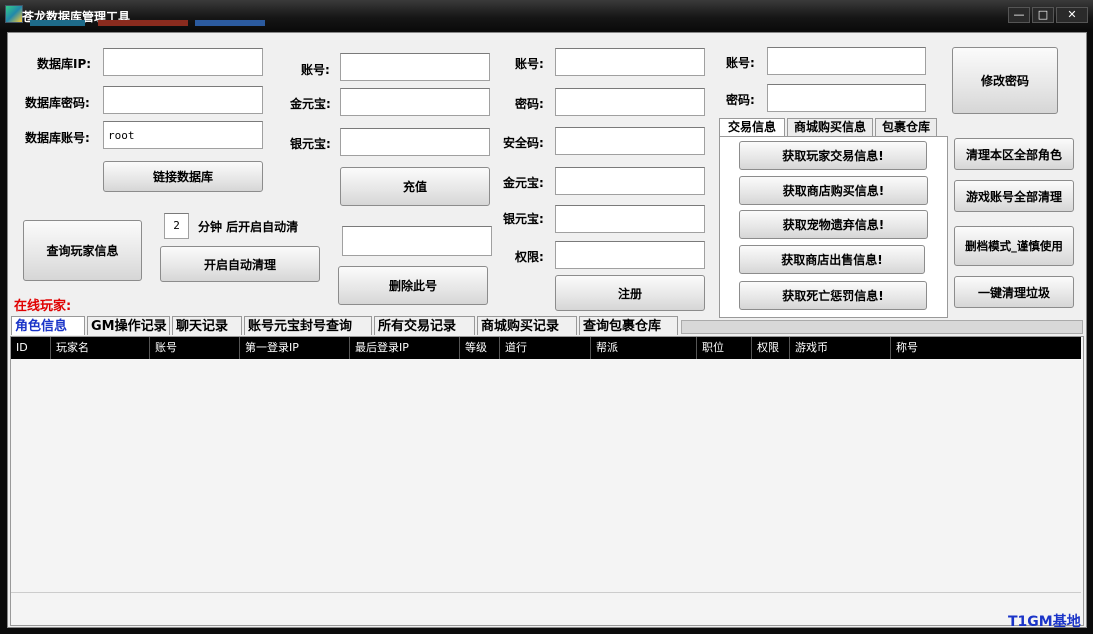 This screenshot has height=634, width=1093. Describe the element at coordinates (630, 141) in the screenshot. I see `register-security-field` at that location.